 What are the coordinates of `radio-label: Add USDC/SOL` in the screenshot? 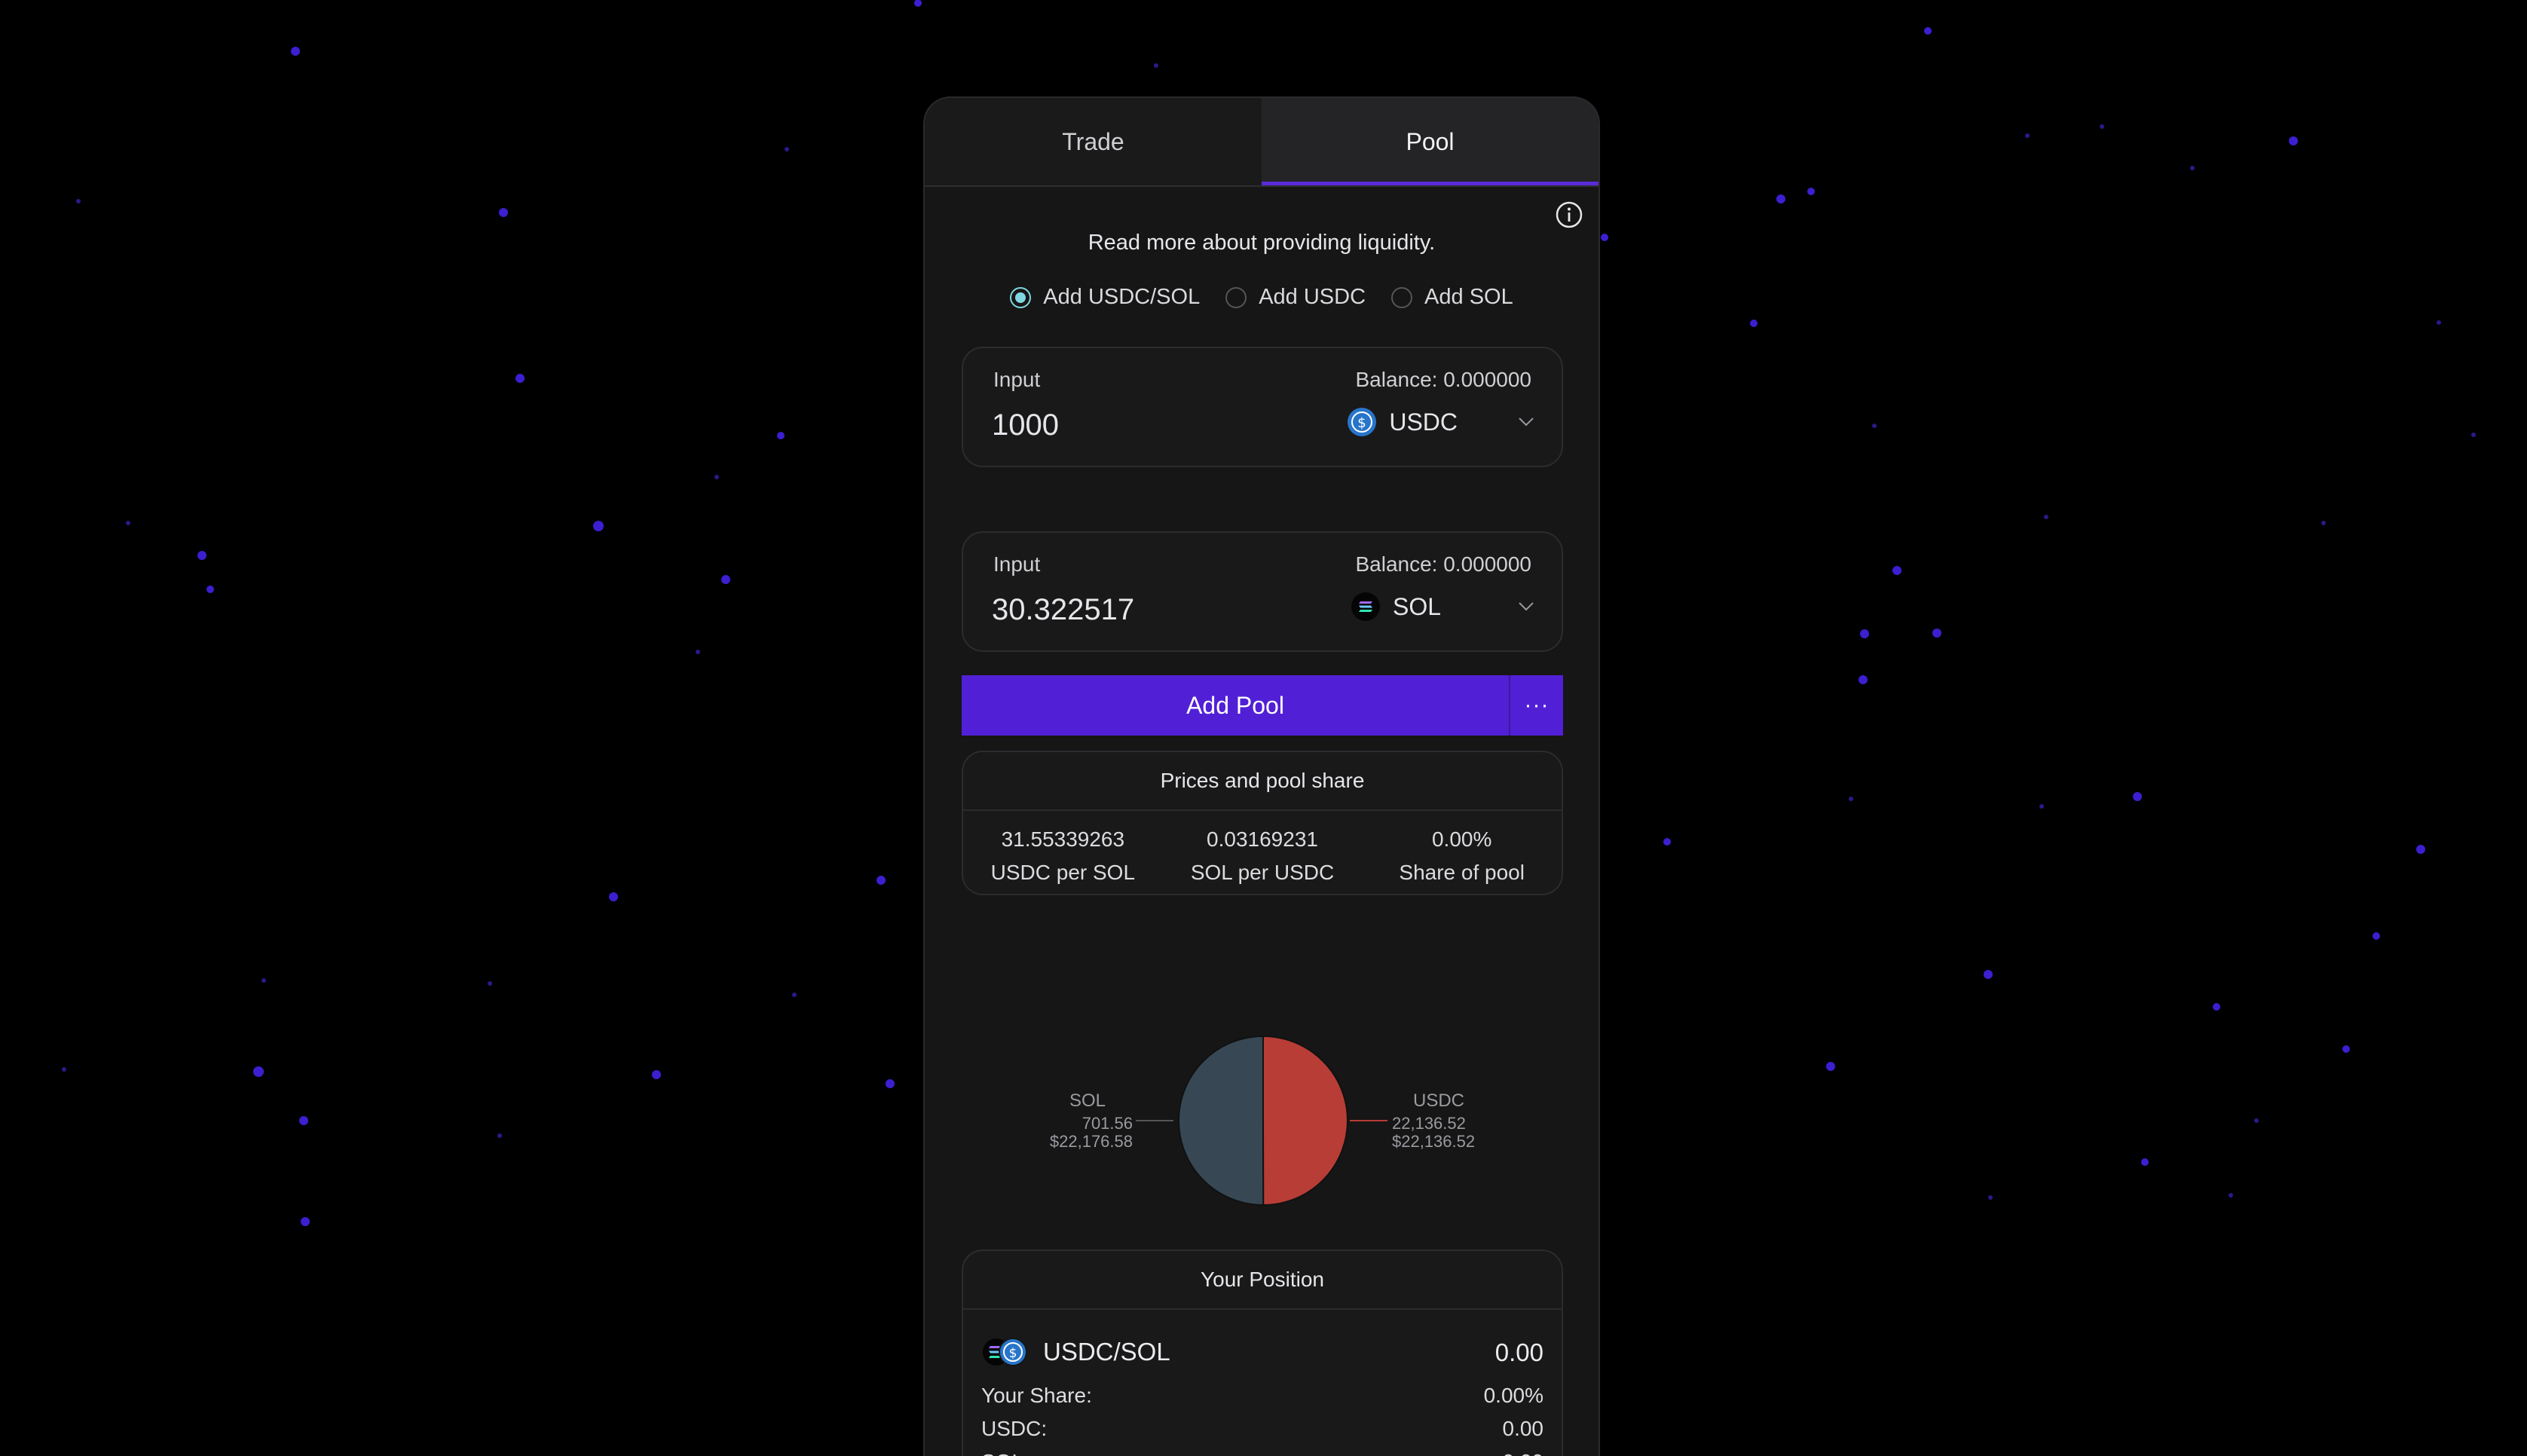 It's located at (1122, 297).